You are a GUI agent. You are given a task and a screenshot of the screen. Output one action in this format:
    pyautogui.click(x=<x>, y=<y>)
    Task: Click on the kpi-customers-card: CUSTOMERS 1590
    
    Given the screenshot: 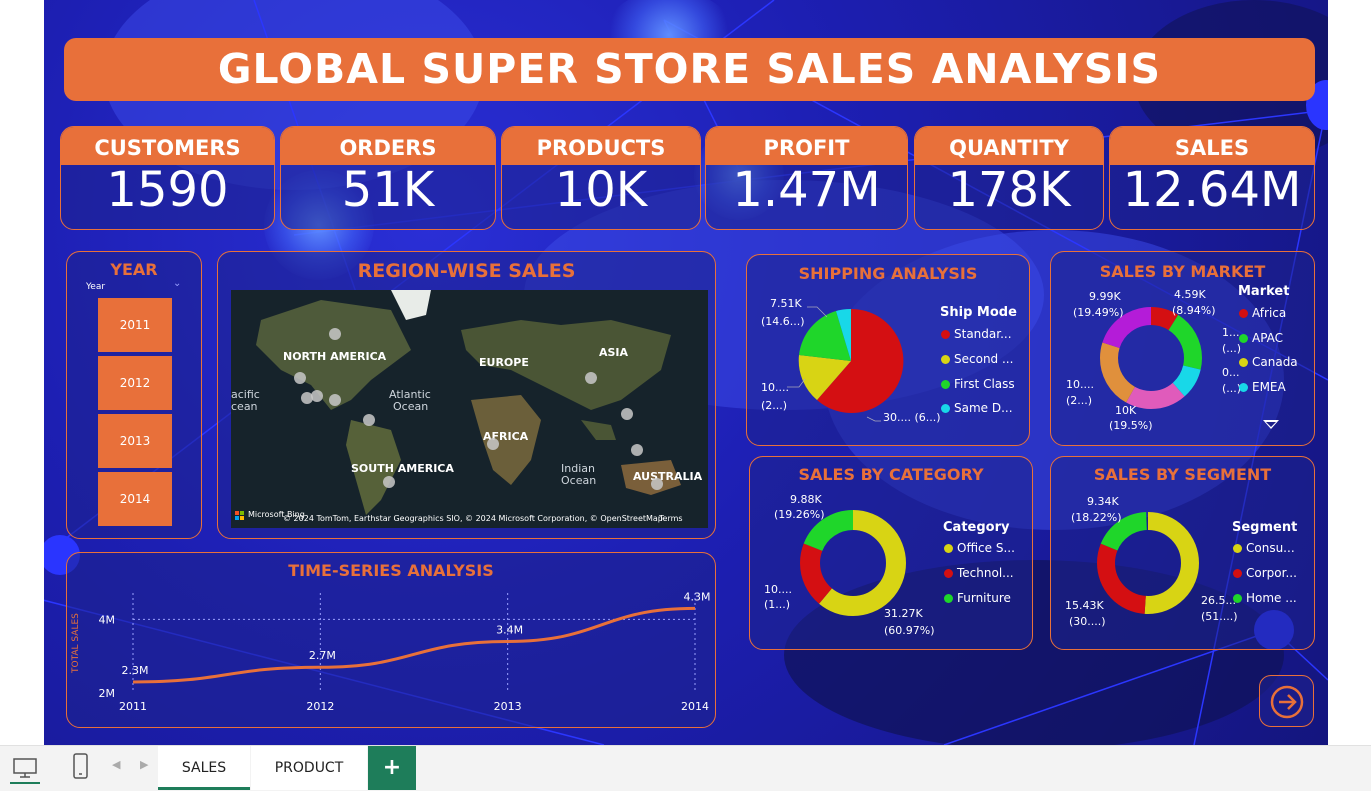 What is the action you would take?
    pyautogui.click(x=167, y=178)
    